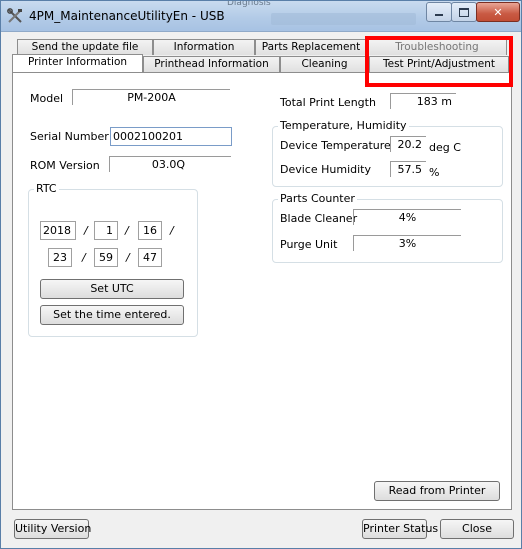 This screenshot has height=549, width=522. What do you see at coordinates (150, 257) in the screenshot?
I see `rtc-second-field: 47` at bounding box center [150, 257].